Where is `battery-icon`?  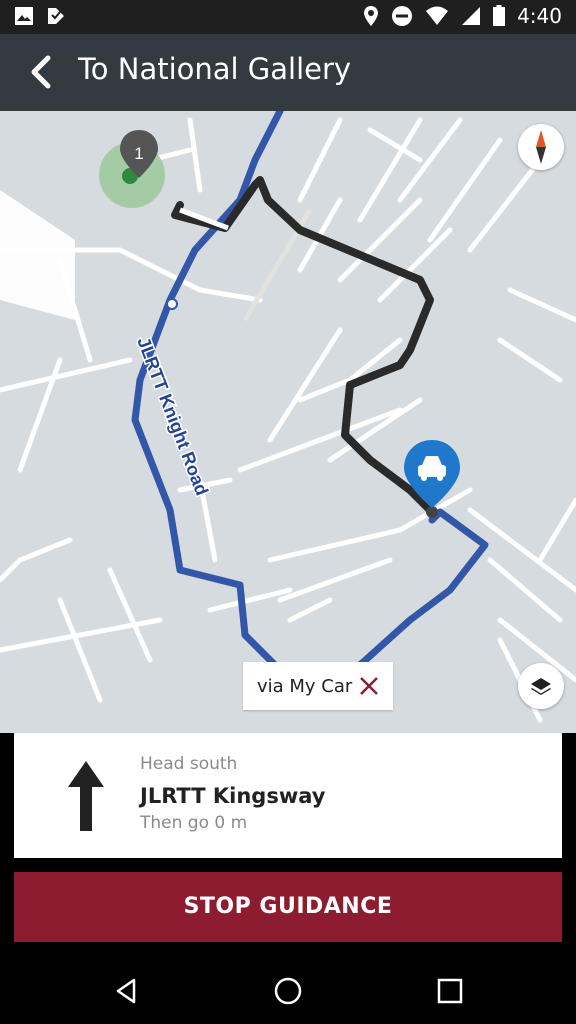 battery-icon is located at coordinates (499, 15).